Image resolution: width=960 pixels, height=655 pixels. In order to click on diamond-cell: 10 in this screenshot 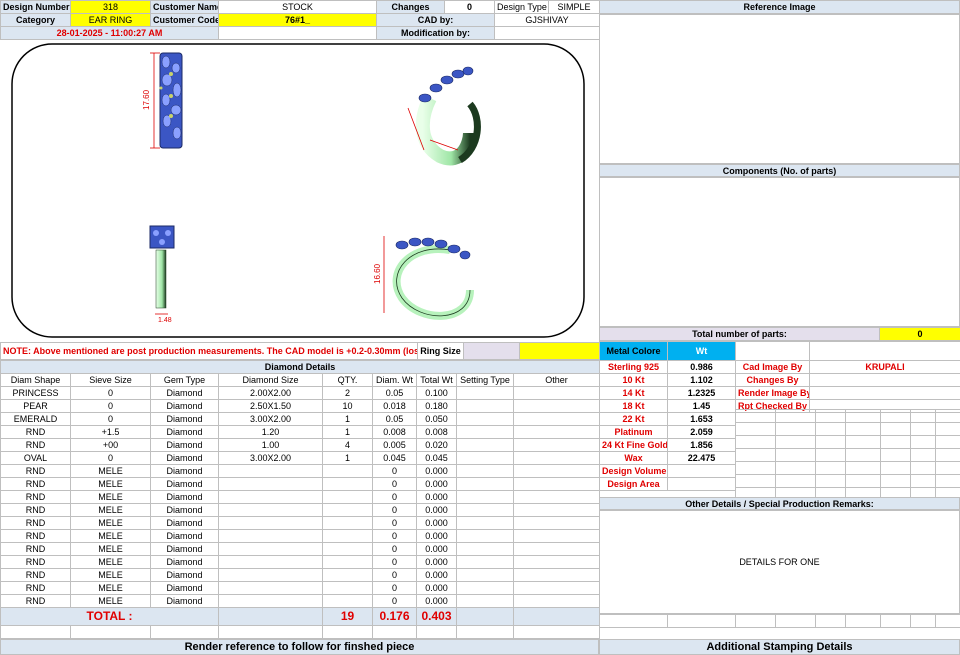, I will do `click(347, 406)`.